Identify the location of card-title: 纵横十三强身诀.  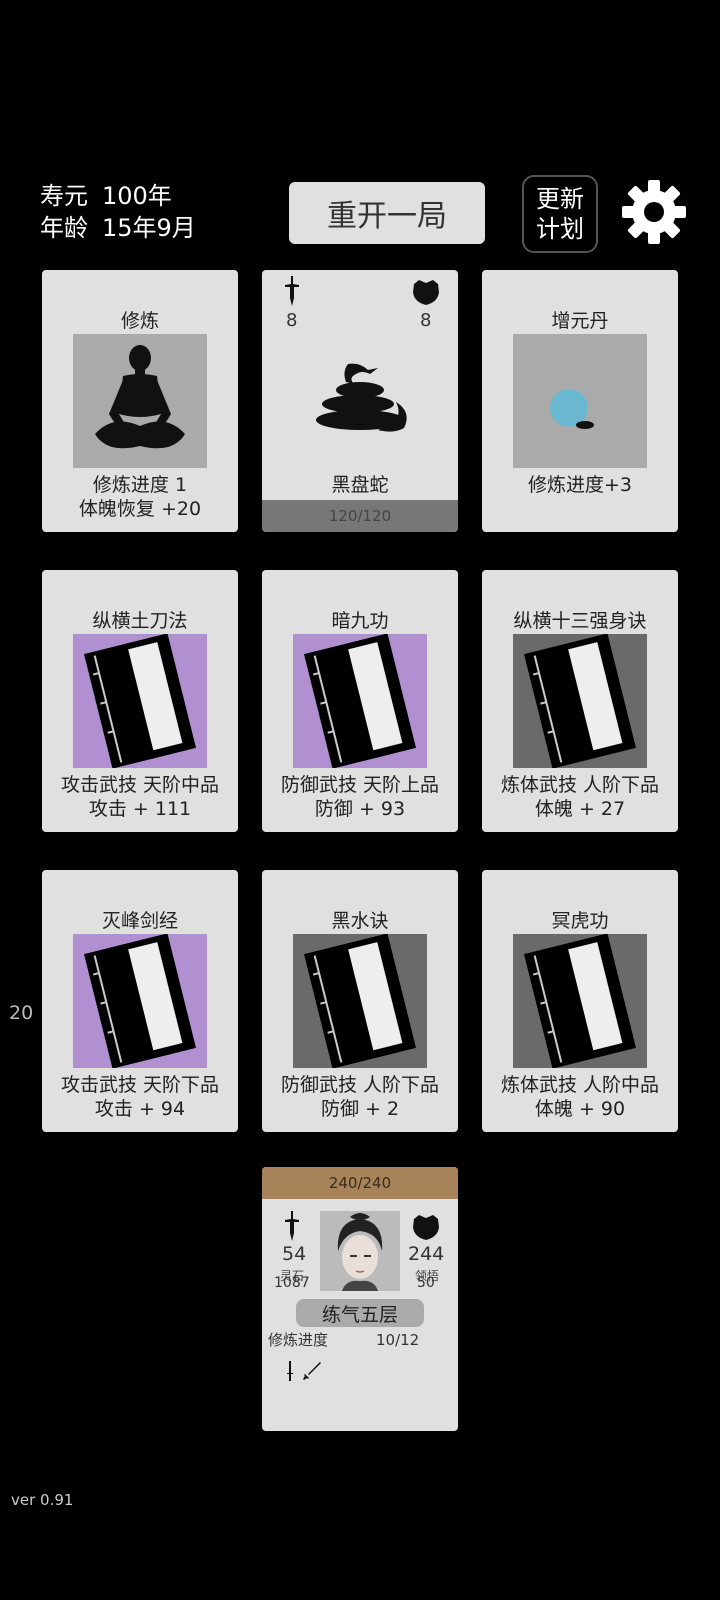
(580, 621).